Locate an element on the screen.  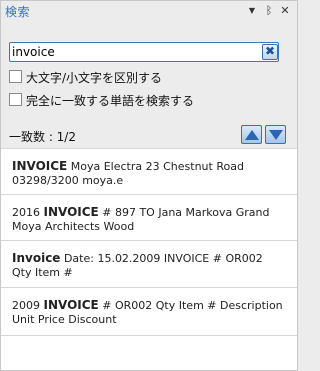
next-match-button is located at coordinates (275, 134).